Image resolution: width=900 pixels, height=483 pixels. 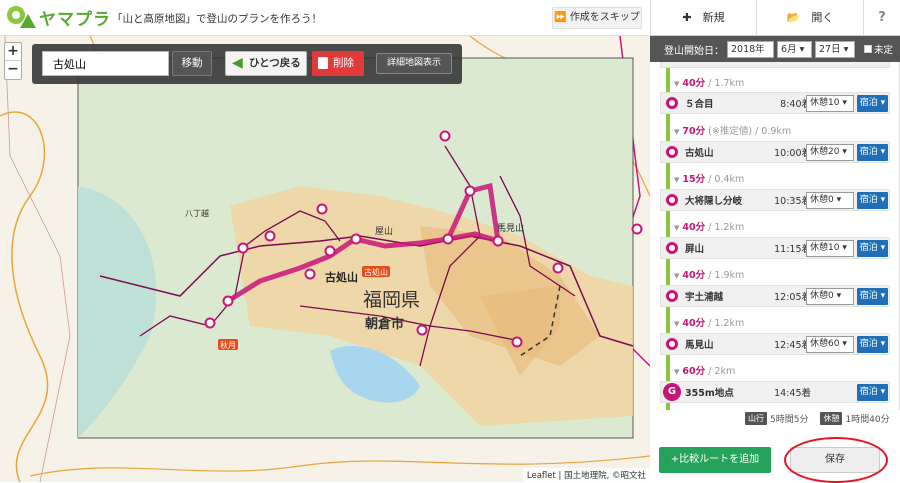 I want to click on folder-icon: 📂, so click(x=793, y=17).